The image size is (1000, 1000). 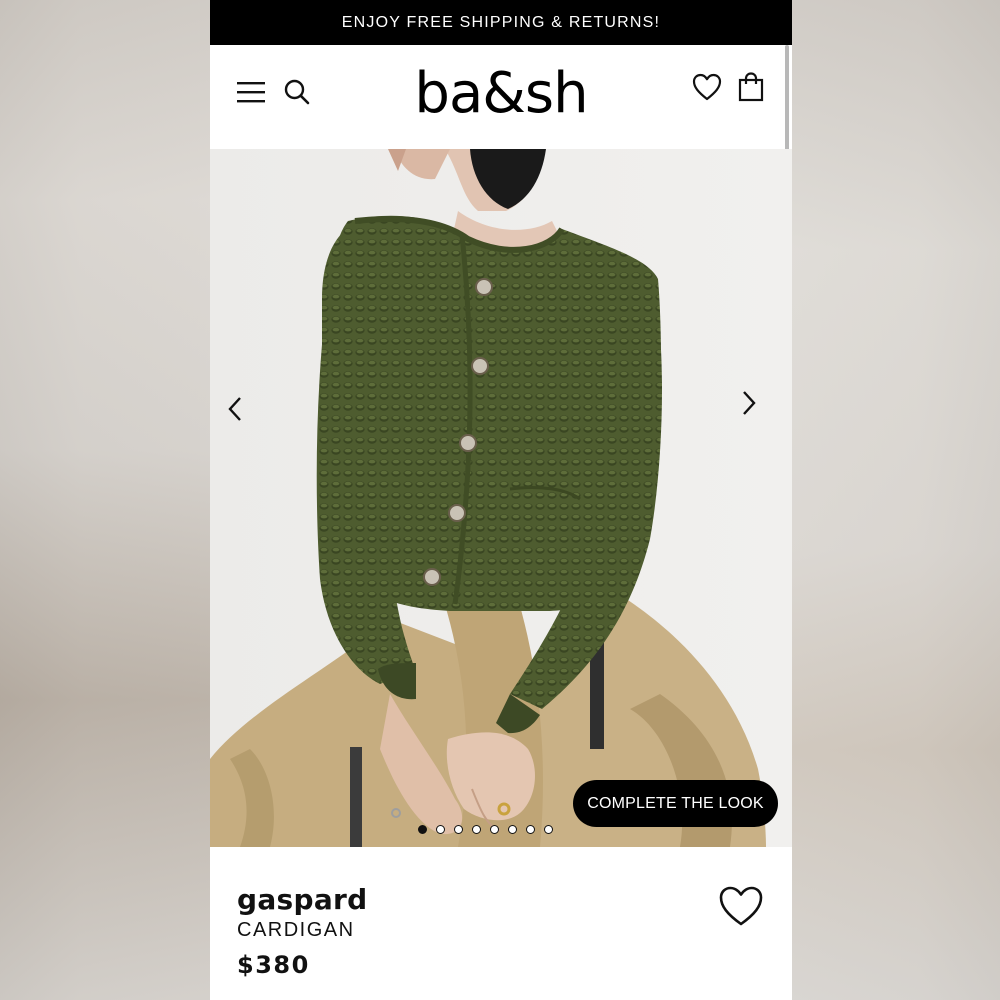 I want to click on next-slide-button, so click(x=758, y=409).